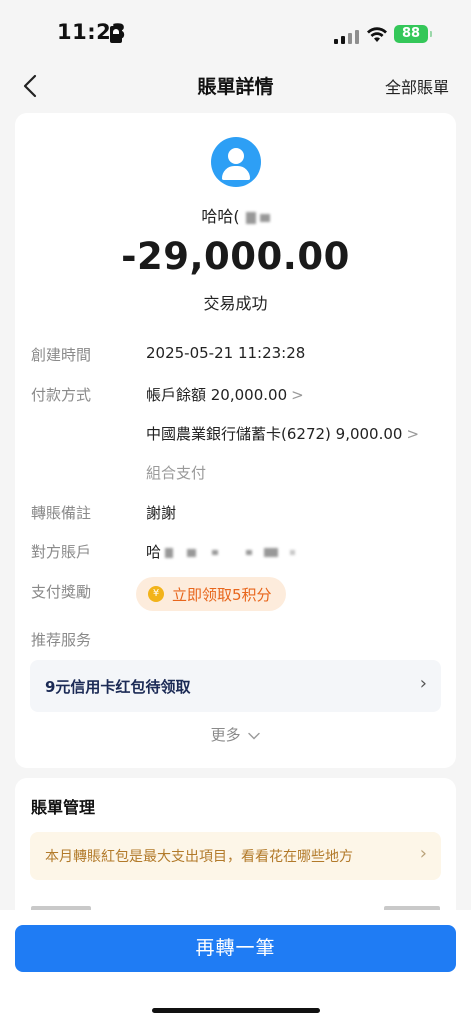  I want to click on payment-balance-text: 帳戶餘額 20,000.00, so click(217, 395).